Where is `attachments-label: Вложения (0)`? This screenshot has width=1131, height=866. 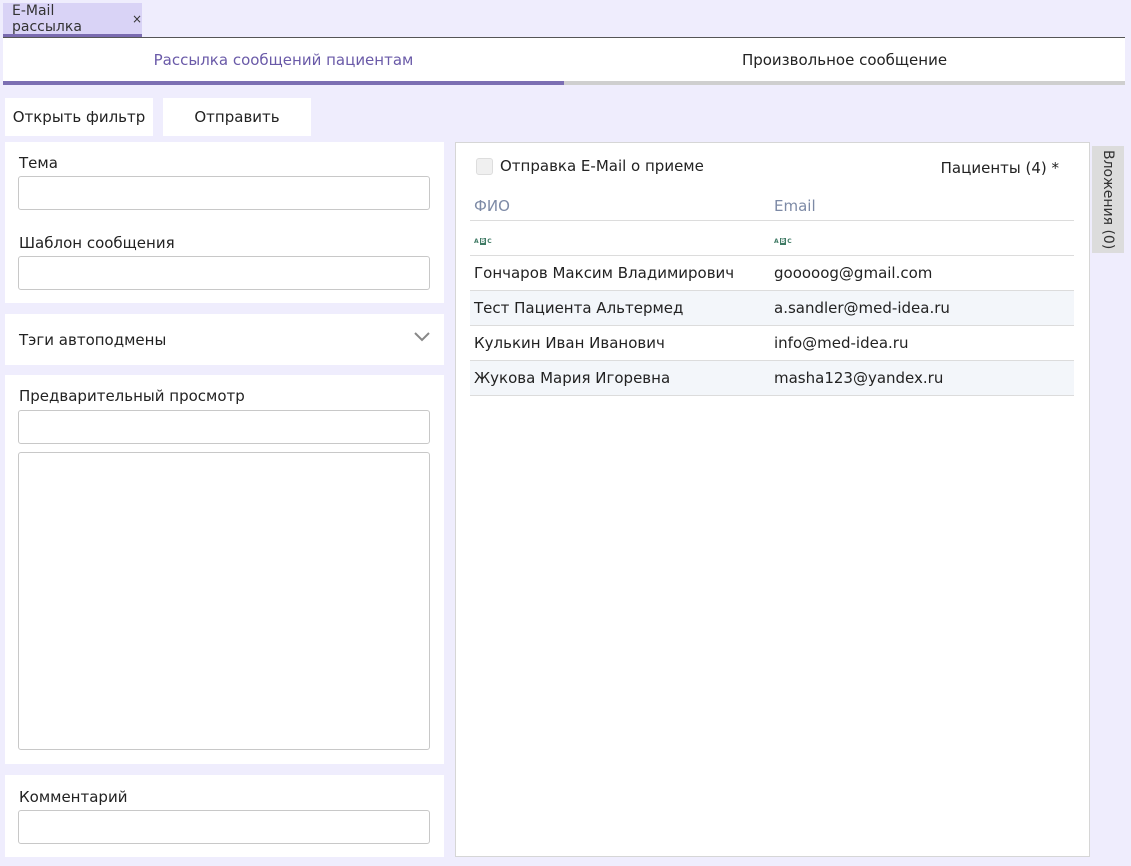
attachments-label: Вложения (0) is located at coordinates (1108, 199).